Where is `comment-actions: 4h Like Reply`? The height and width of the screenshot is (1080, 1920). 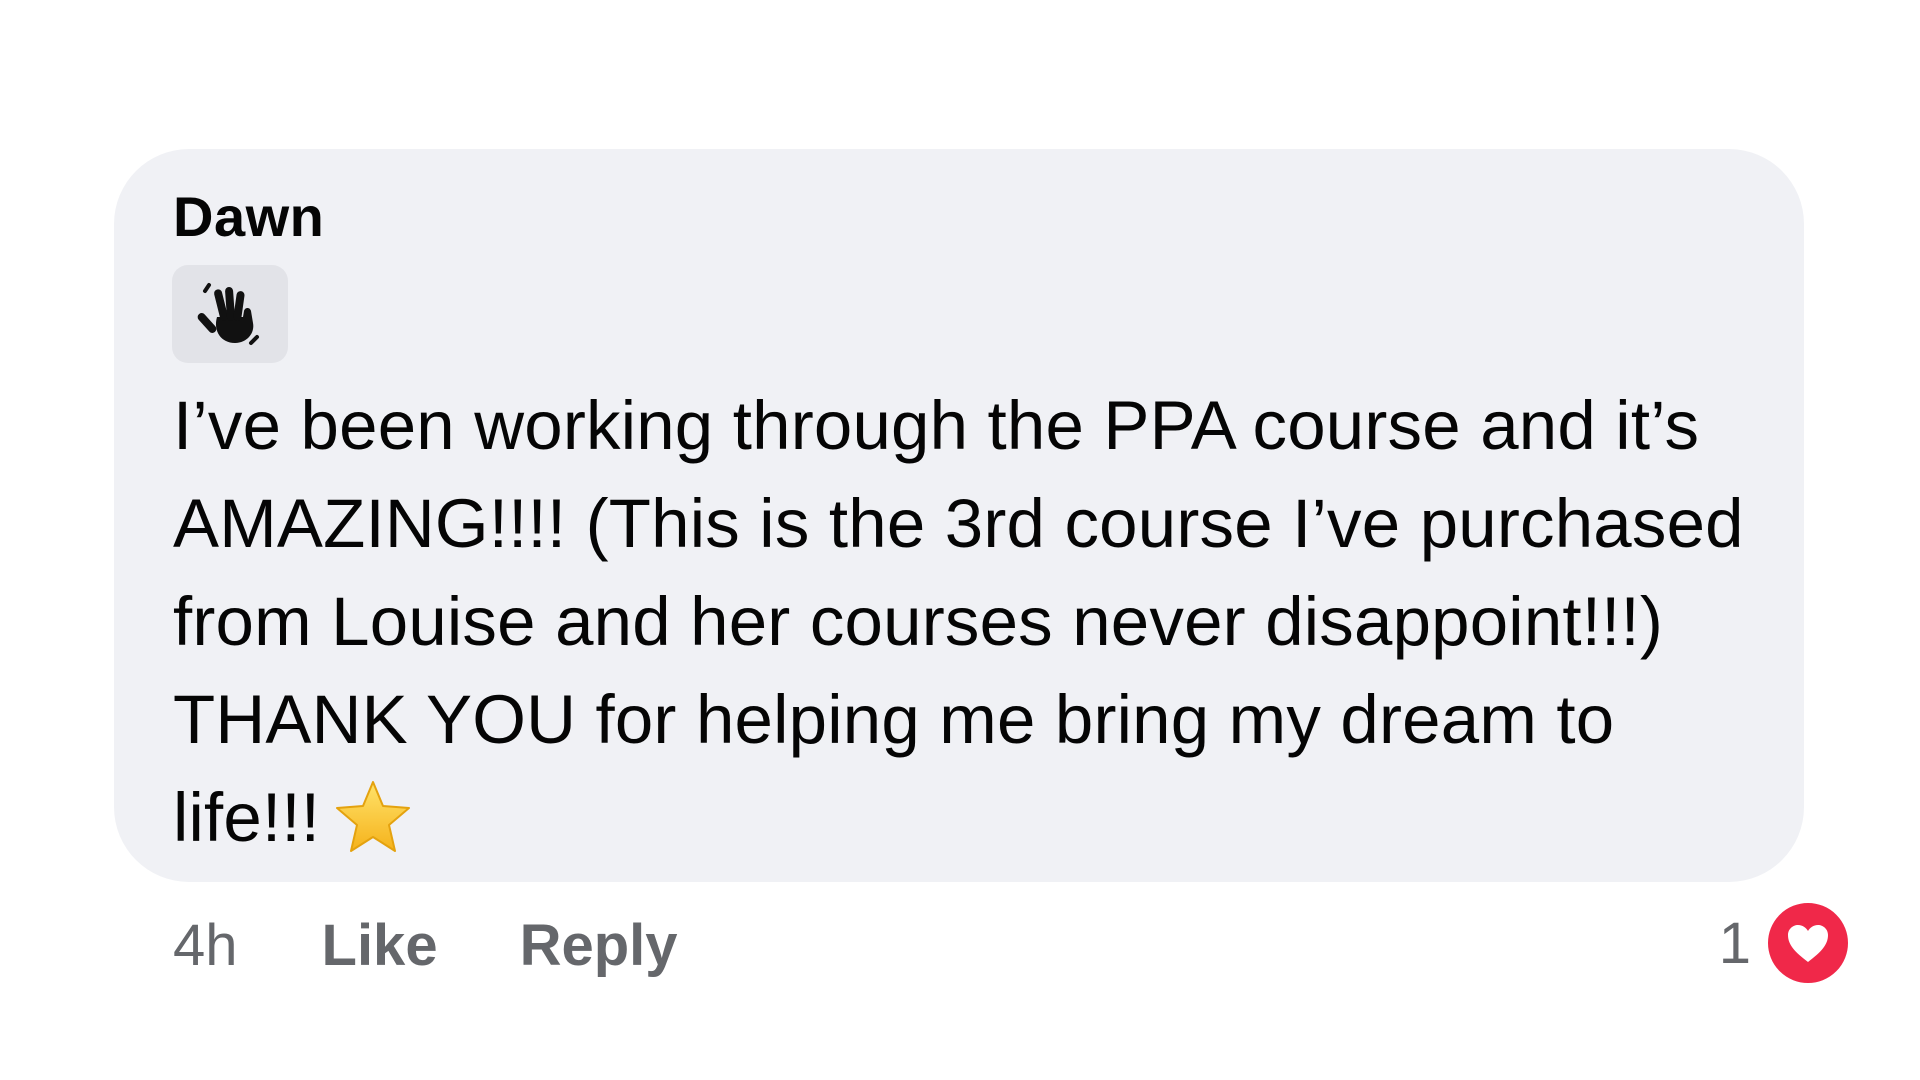
comment-actions: 4h Like Reply is located at coordinates (466, 945).